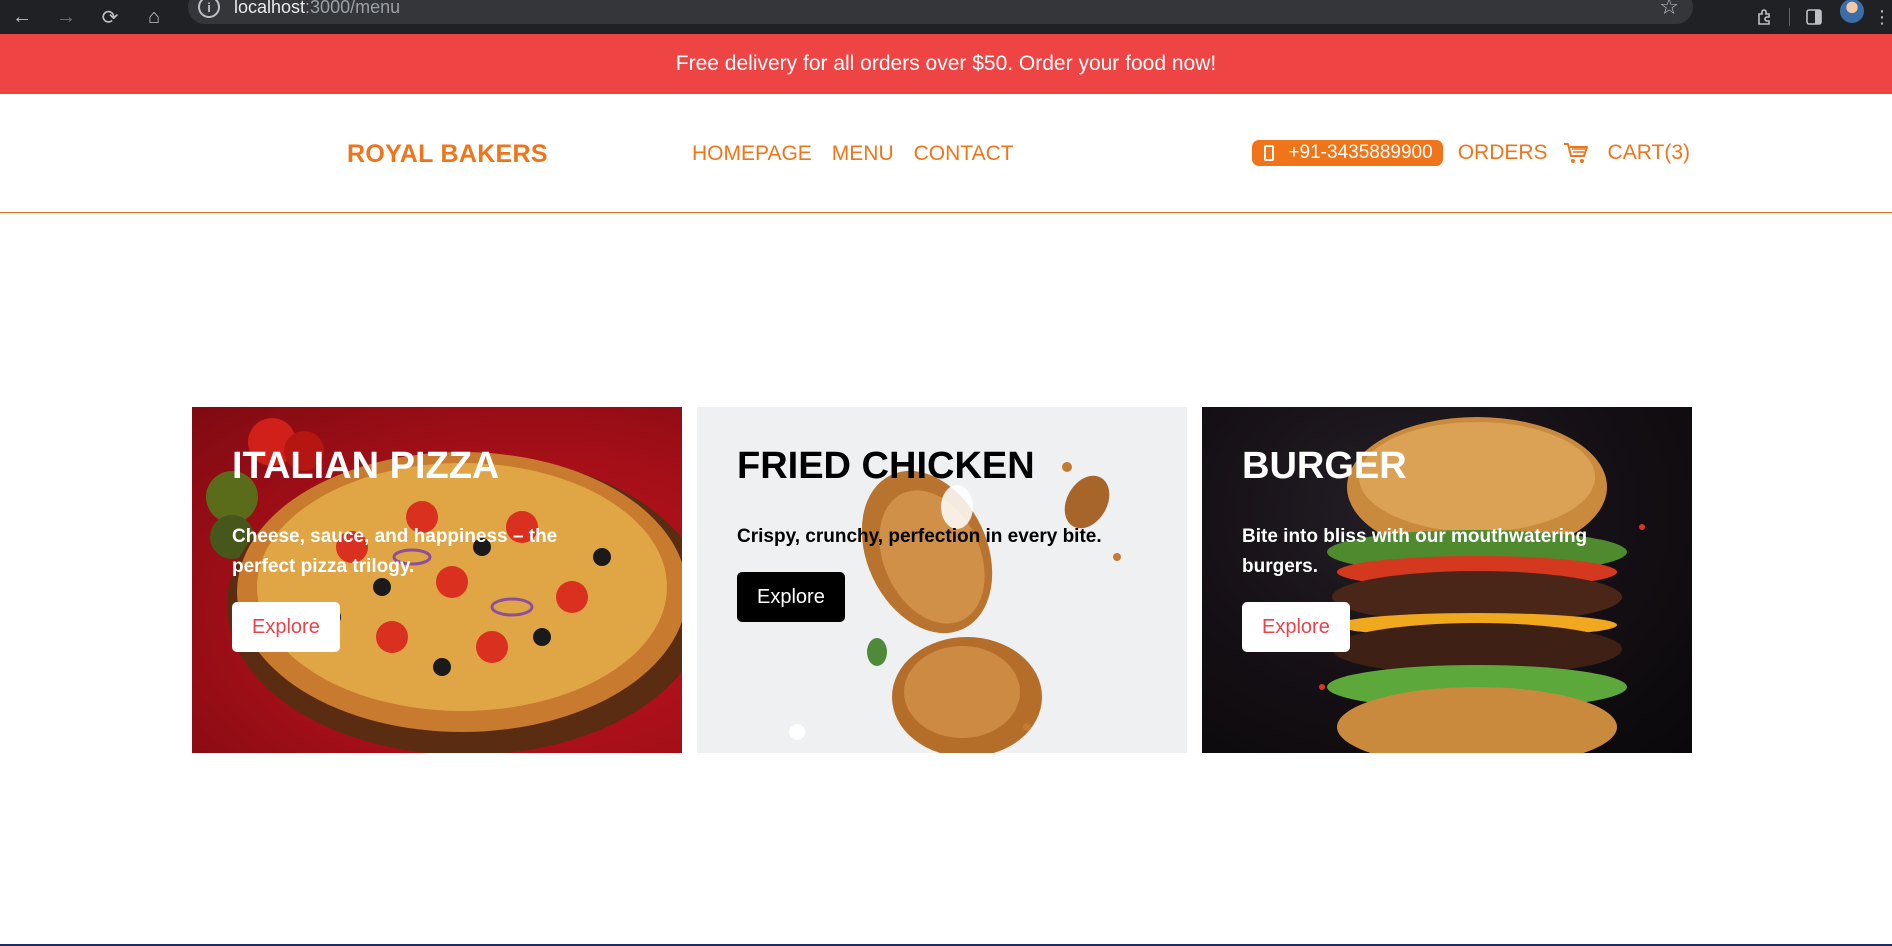 The image size is (1892, 946). What do you see at coordinates (791, 596) in the screenshot?
I see `explore-chicken-button: Explore` at bounding box center [791, 596].